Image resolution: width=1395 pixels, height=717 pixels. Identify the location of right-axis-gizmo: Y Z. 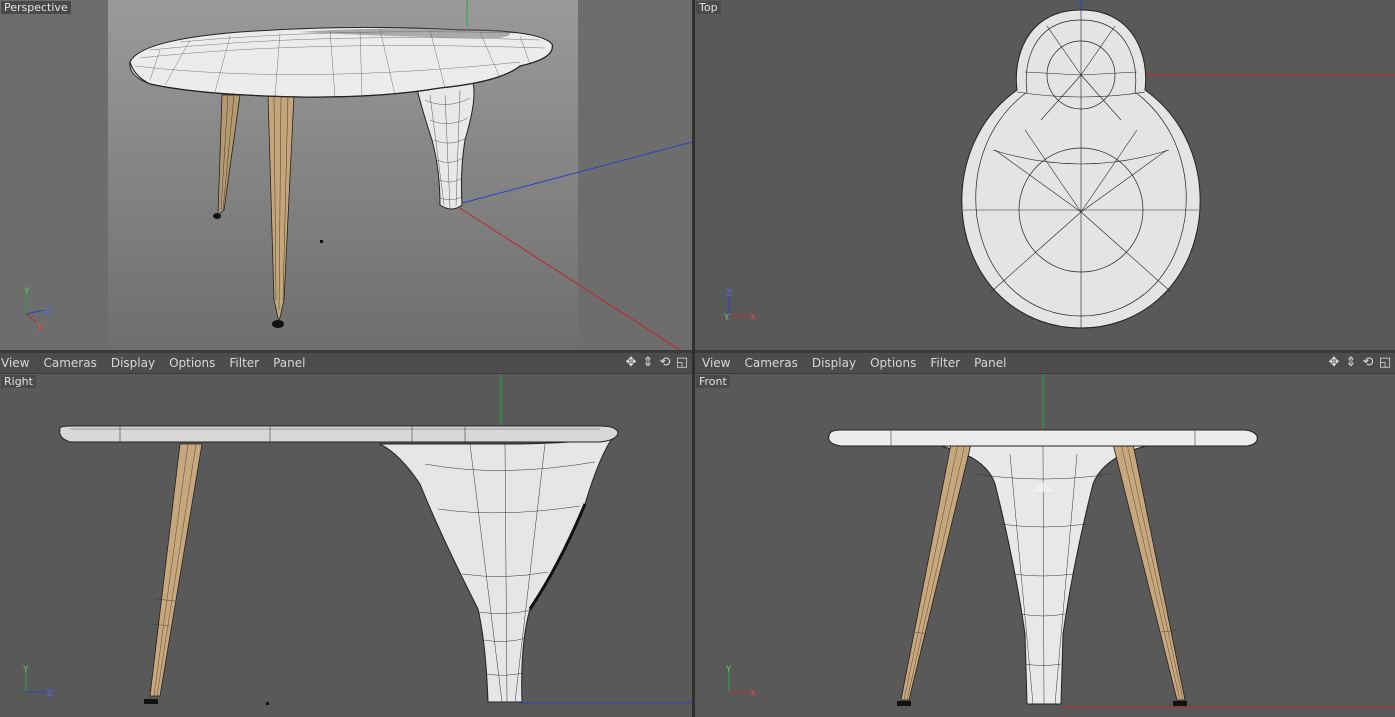
(37, 682).